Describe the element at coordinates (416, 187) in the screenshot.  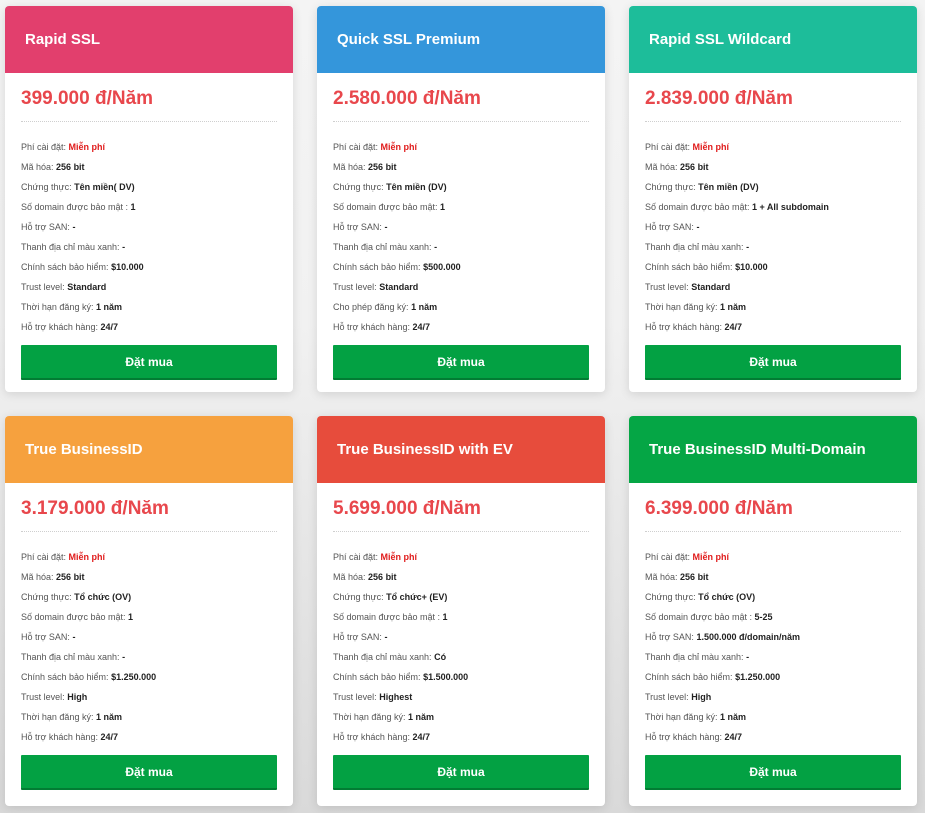
I see `feature-value: Tên miền (DV)` at that location.